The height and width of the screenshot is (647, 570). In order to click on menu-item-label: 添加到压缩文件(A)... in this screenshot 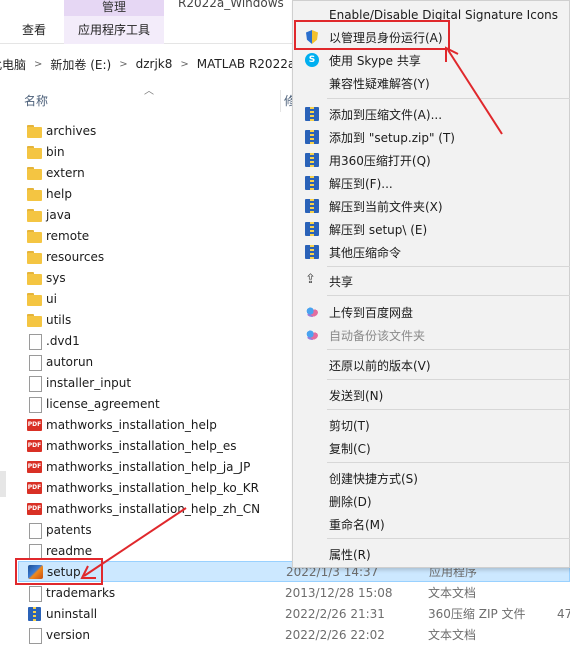, I will do `click(386, 114)`.